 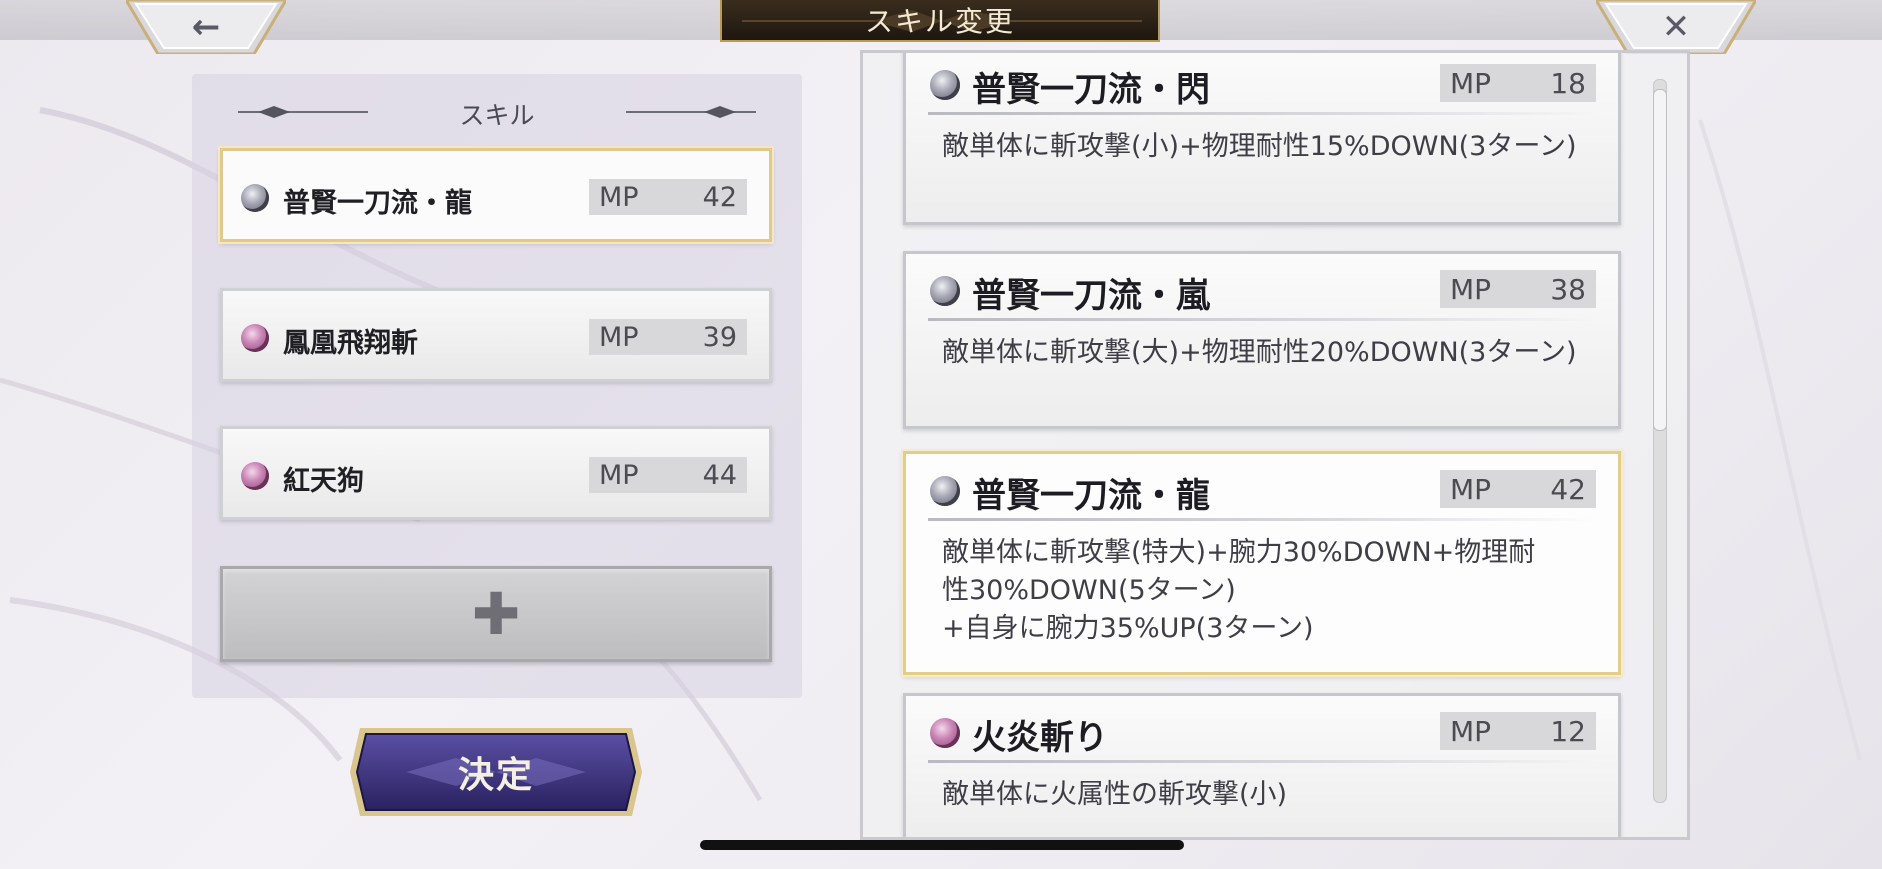 I want to click on mp-cost: MP 44, so click(x=668, y=475).